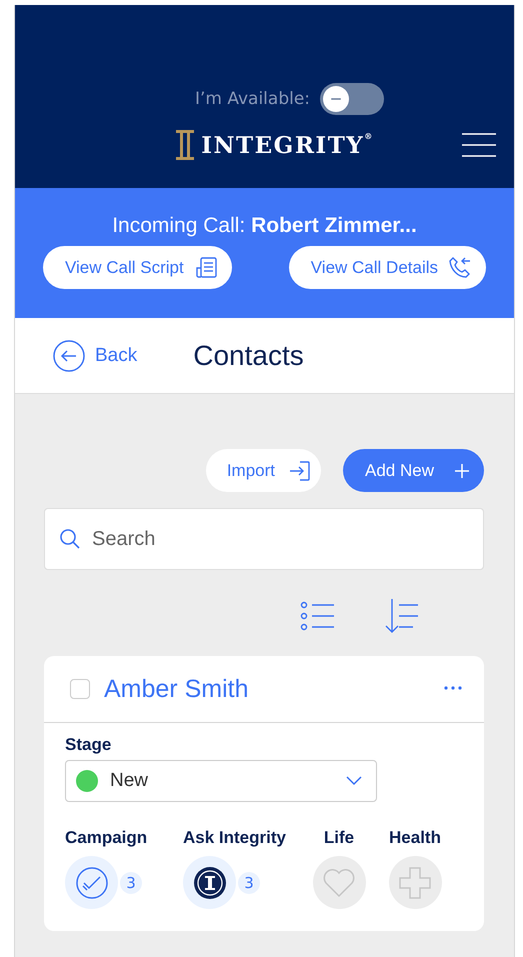  I want to click on badge-label: Health, so click(415, 838).